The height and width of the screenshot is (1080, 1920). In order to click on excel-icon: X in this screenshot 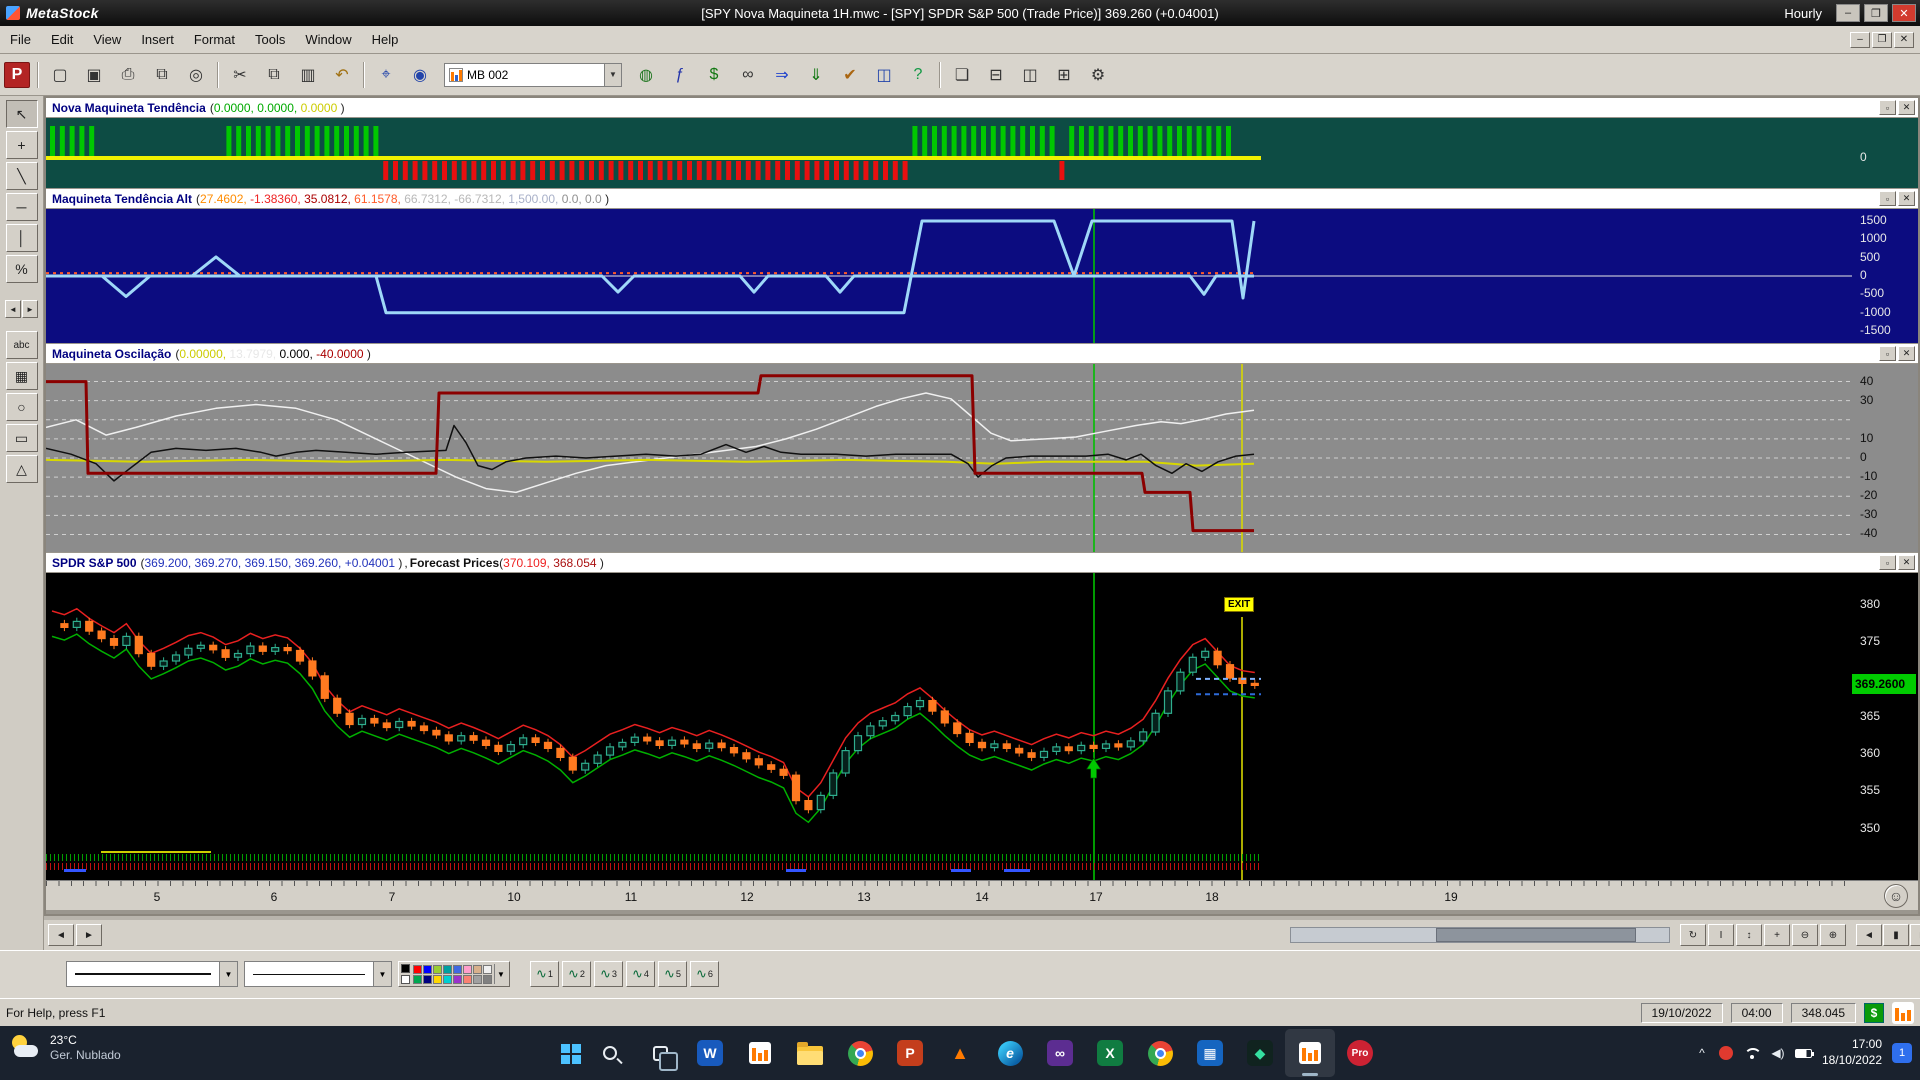, I will do `click(1110, 1053)`.